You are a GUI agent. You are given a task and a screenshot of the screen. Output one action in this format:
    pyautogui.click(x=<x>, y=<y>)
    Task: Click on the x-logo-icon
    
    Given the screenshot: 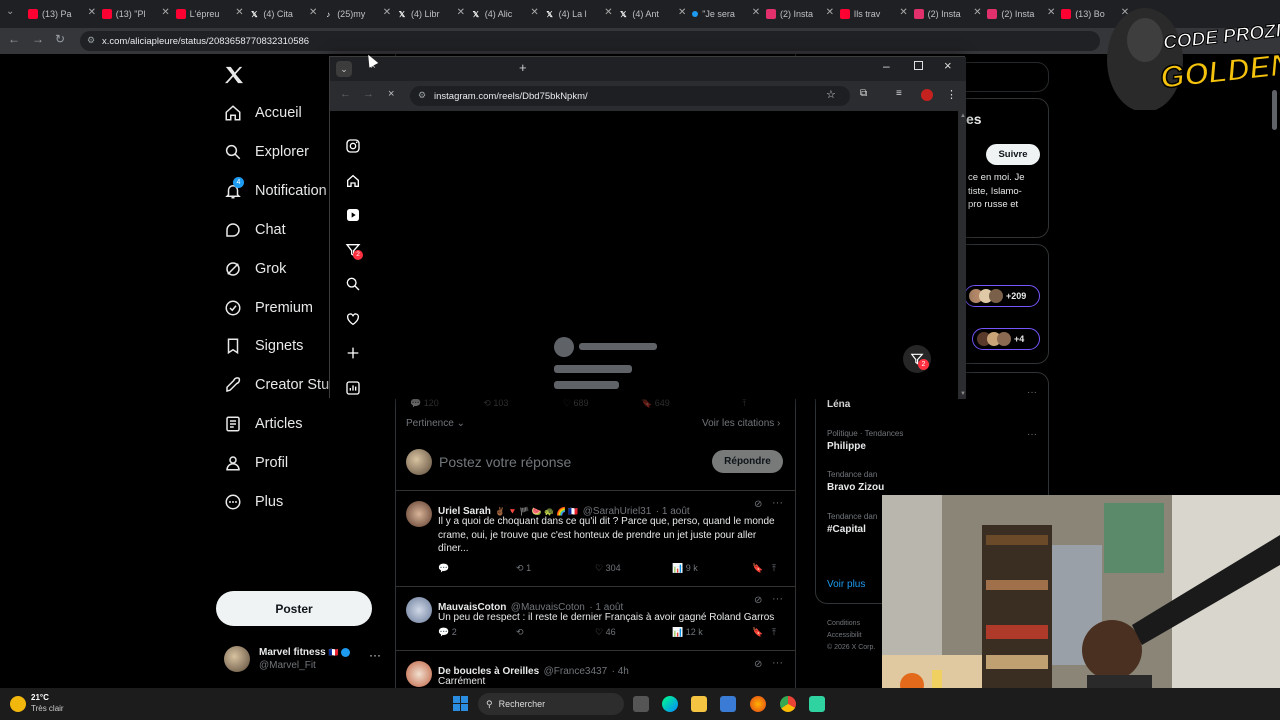 What is the action you would take?
    pyautogui.click(x=234, y=77)
    